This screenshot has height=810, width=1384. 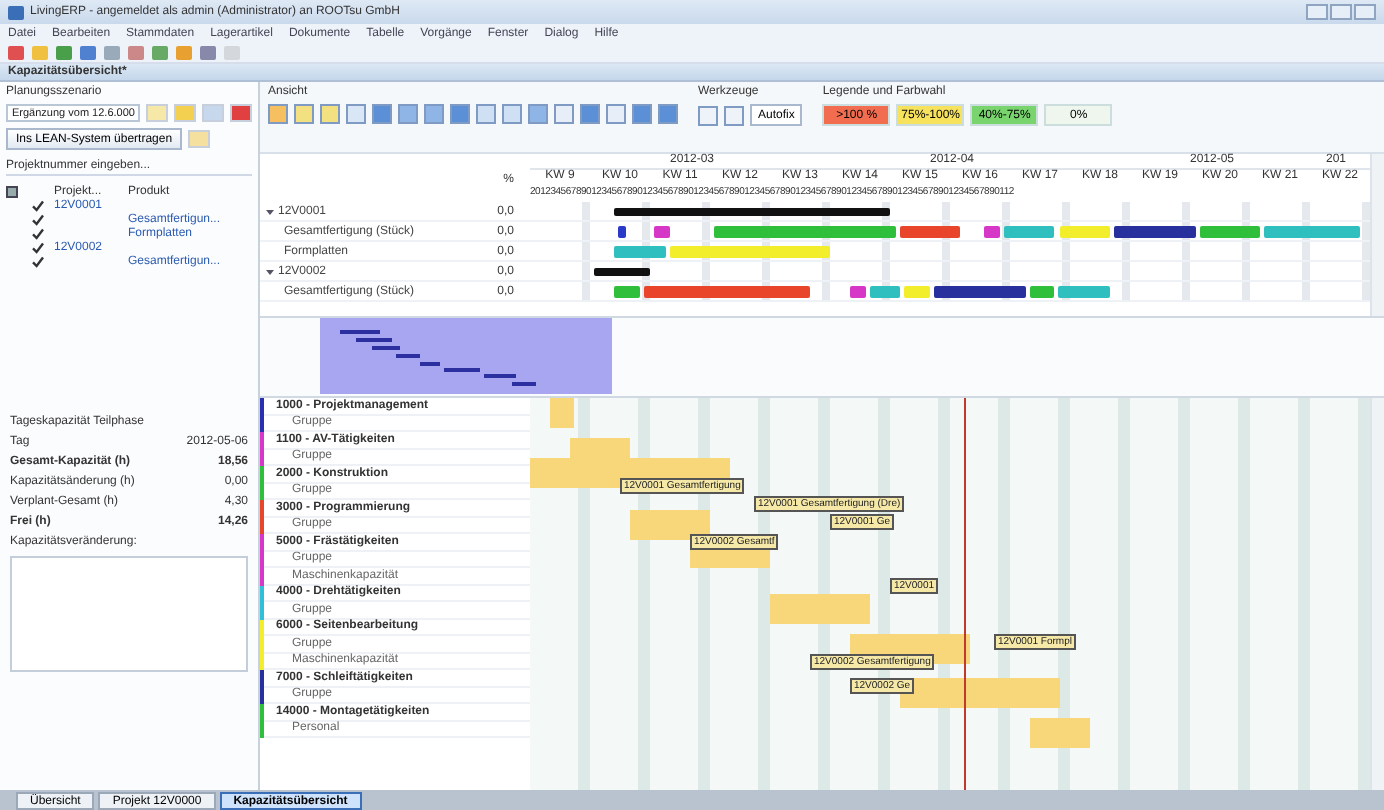 What do you see at coordinates (129, 614) in the screenshot?
I see `capacity-change-field` at bounding box center [129, 614].